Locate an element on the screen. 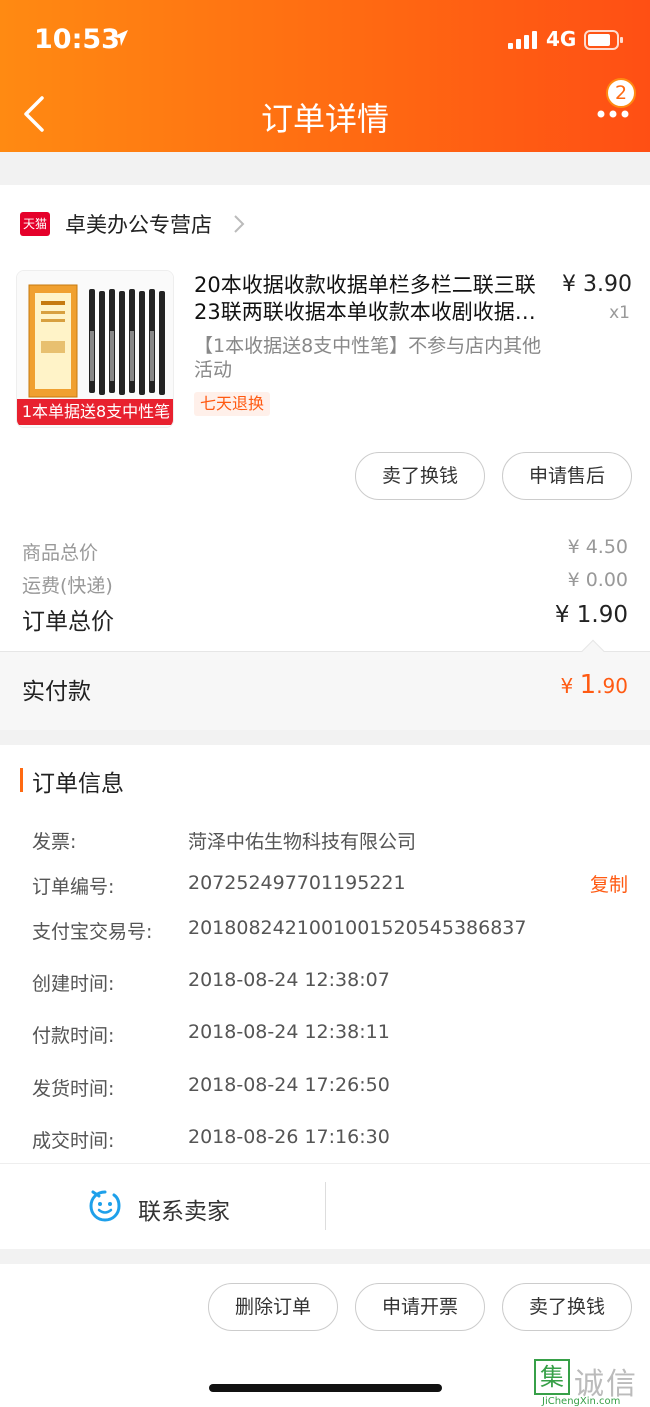  shipped-time-label: 发货时间: is located at coordinates (73, 1089).